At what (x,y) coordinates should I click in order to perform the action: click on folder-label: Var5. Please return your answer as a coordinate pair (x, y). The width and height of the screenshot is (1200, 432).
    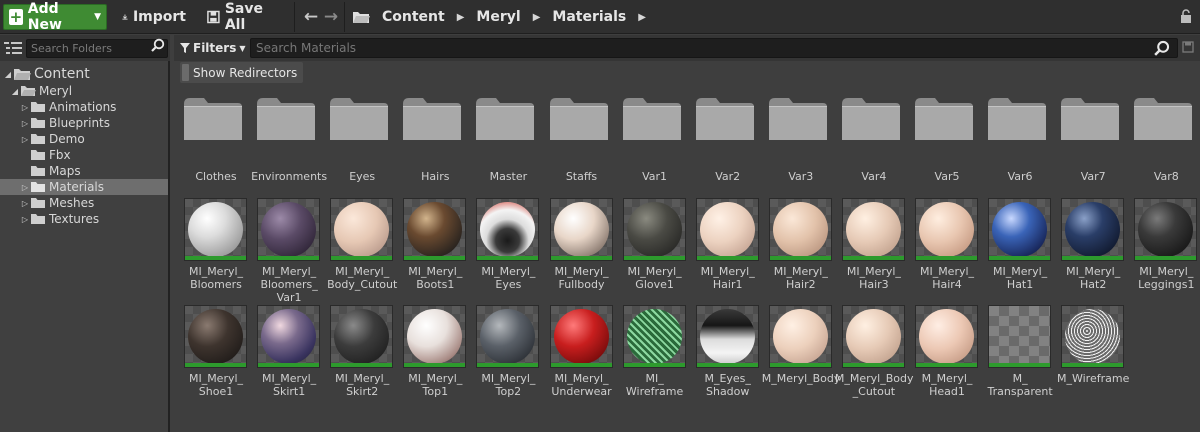
    Looking at the image, I should click on (947, 176).